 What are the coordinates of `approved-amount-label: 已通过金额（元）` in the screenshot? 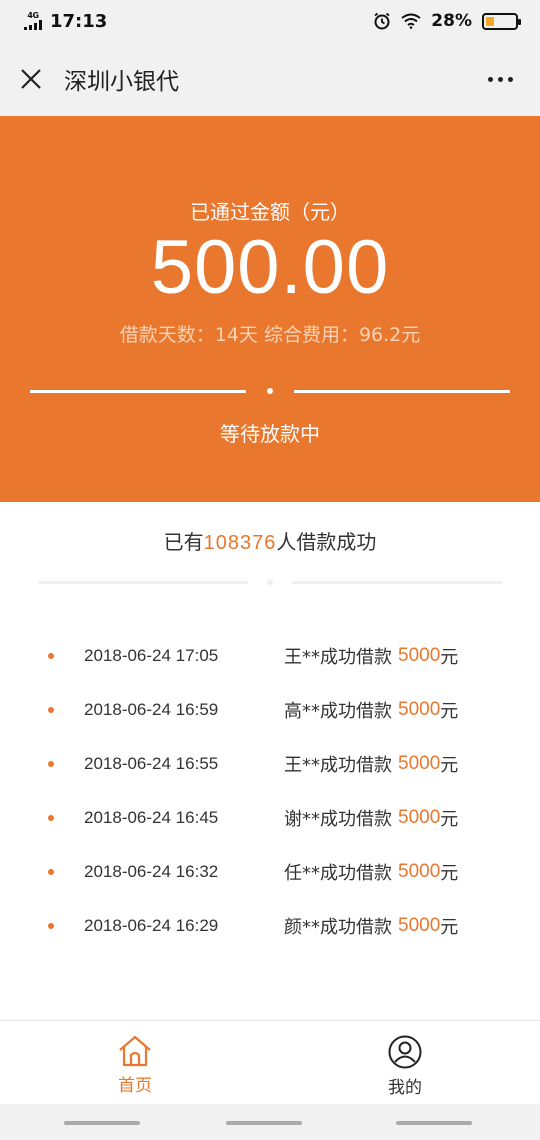 It's located at (270, 212).